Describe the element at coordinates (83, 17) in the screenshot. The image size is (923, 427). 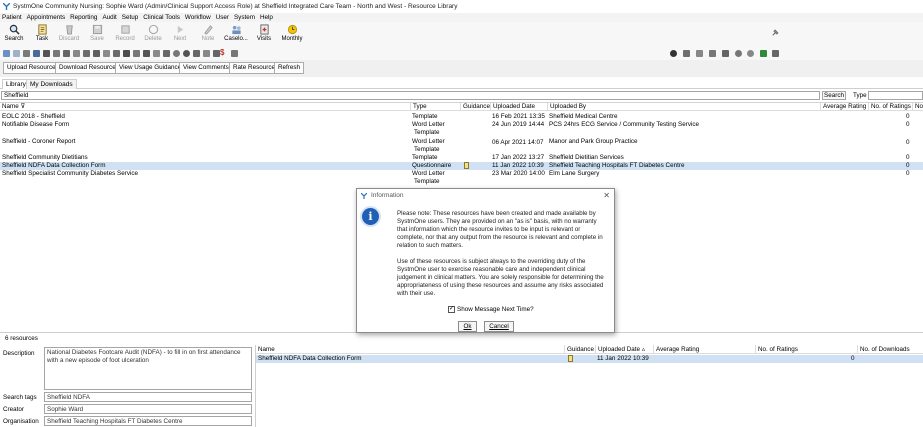
I see `menu-reporting: Reporting` at that location.